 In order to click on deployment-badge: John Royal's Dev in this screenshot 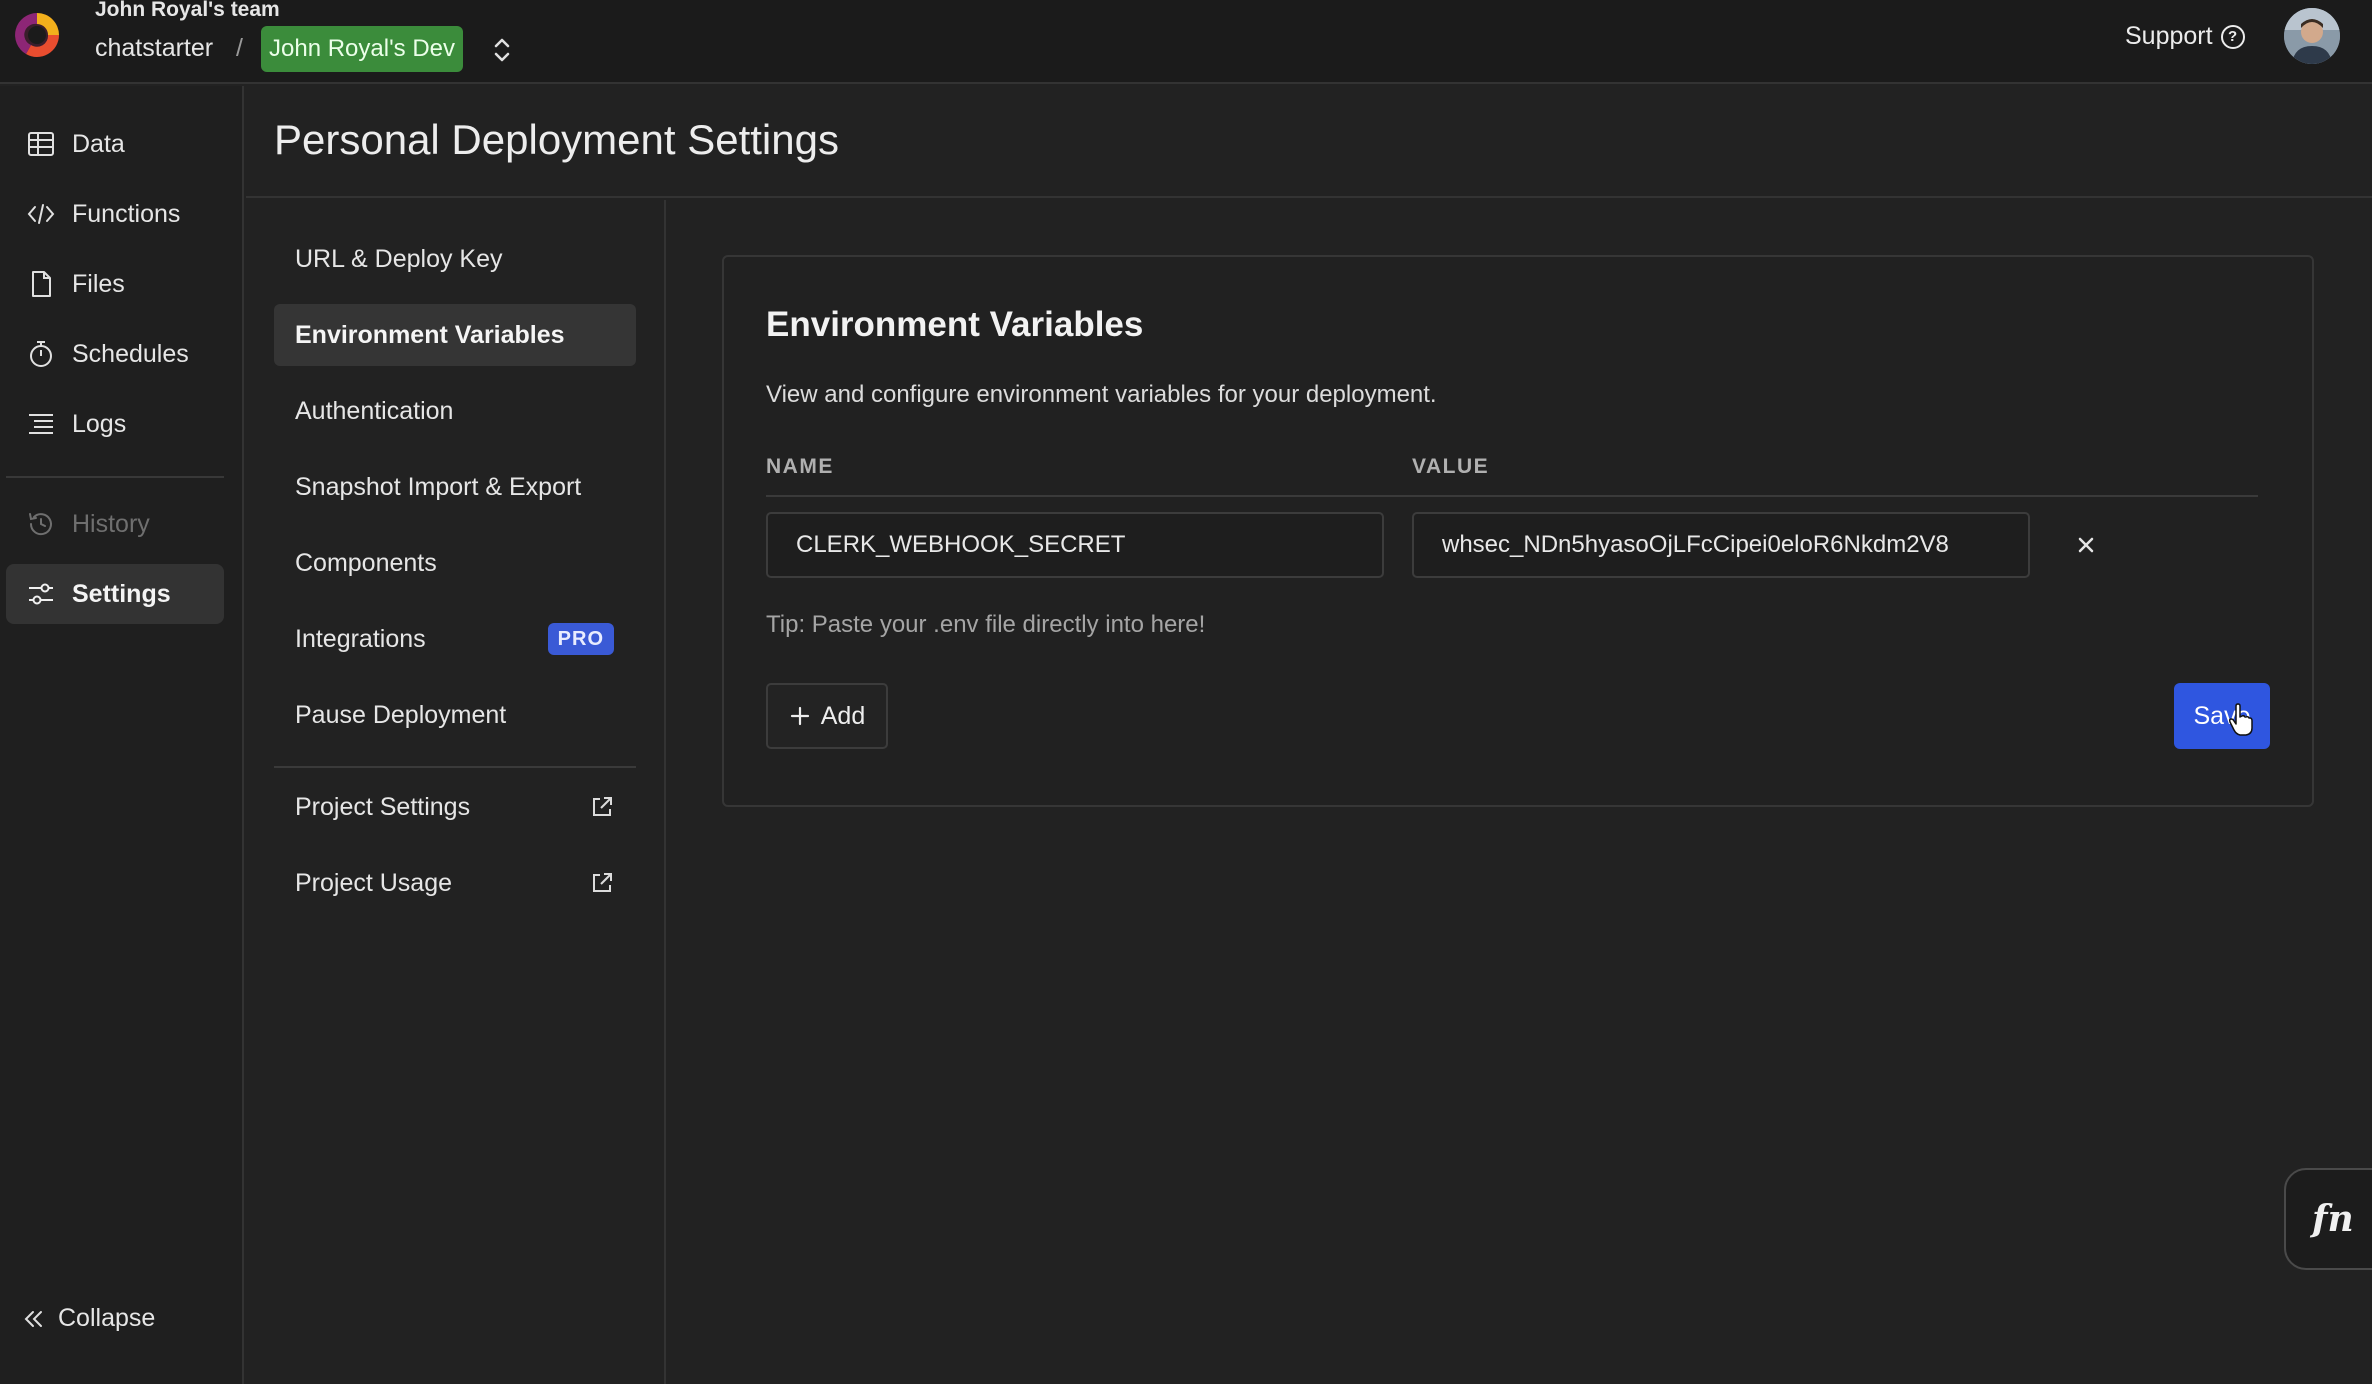, I will do `click(362, 49)`.